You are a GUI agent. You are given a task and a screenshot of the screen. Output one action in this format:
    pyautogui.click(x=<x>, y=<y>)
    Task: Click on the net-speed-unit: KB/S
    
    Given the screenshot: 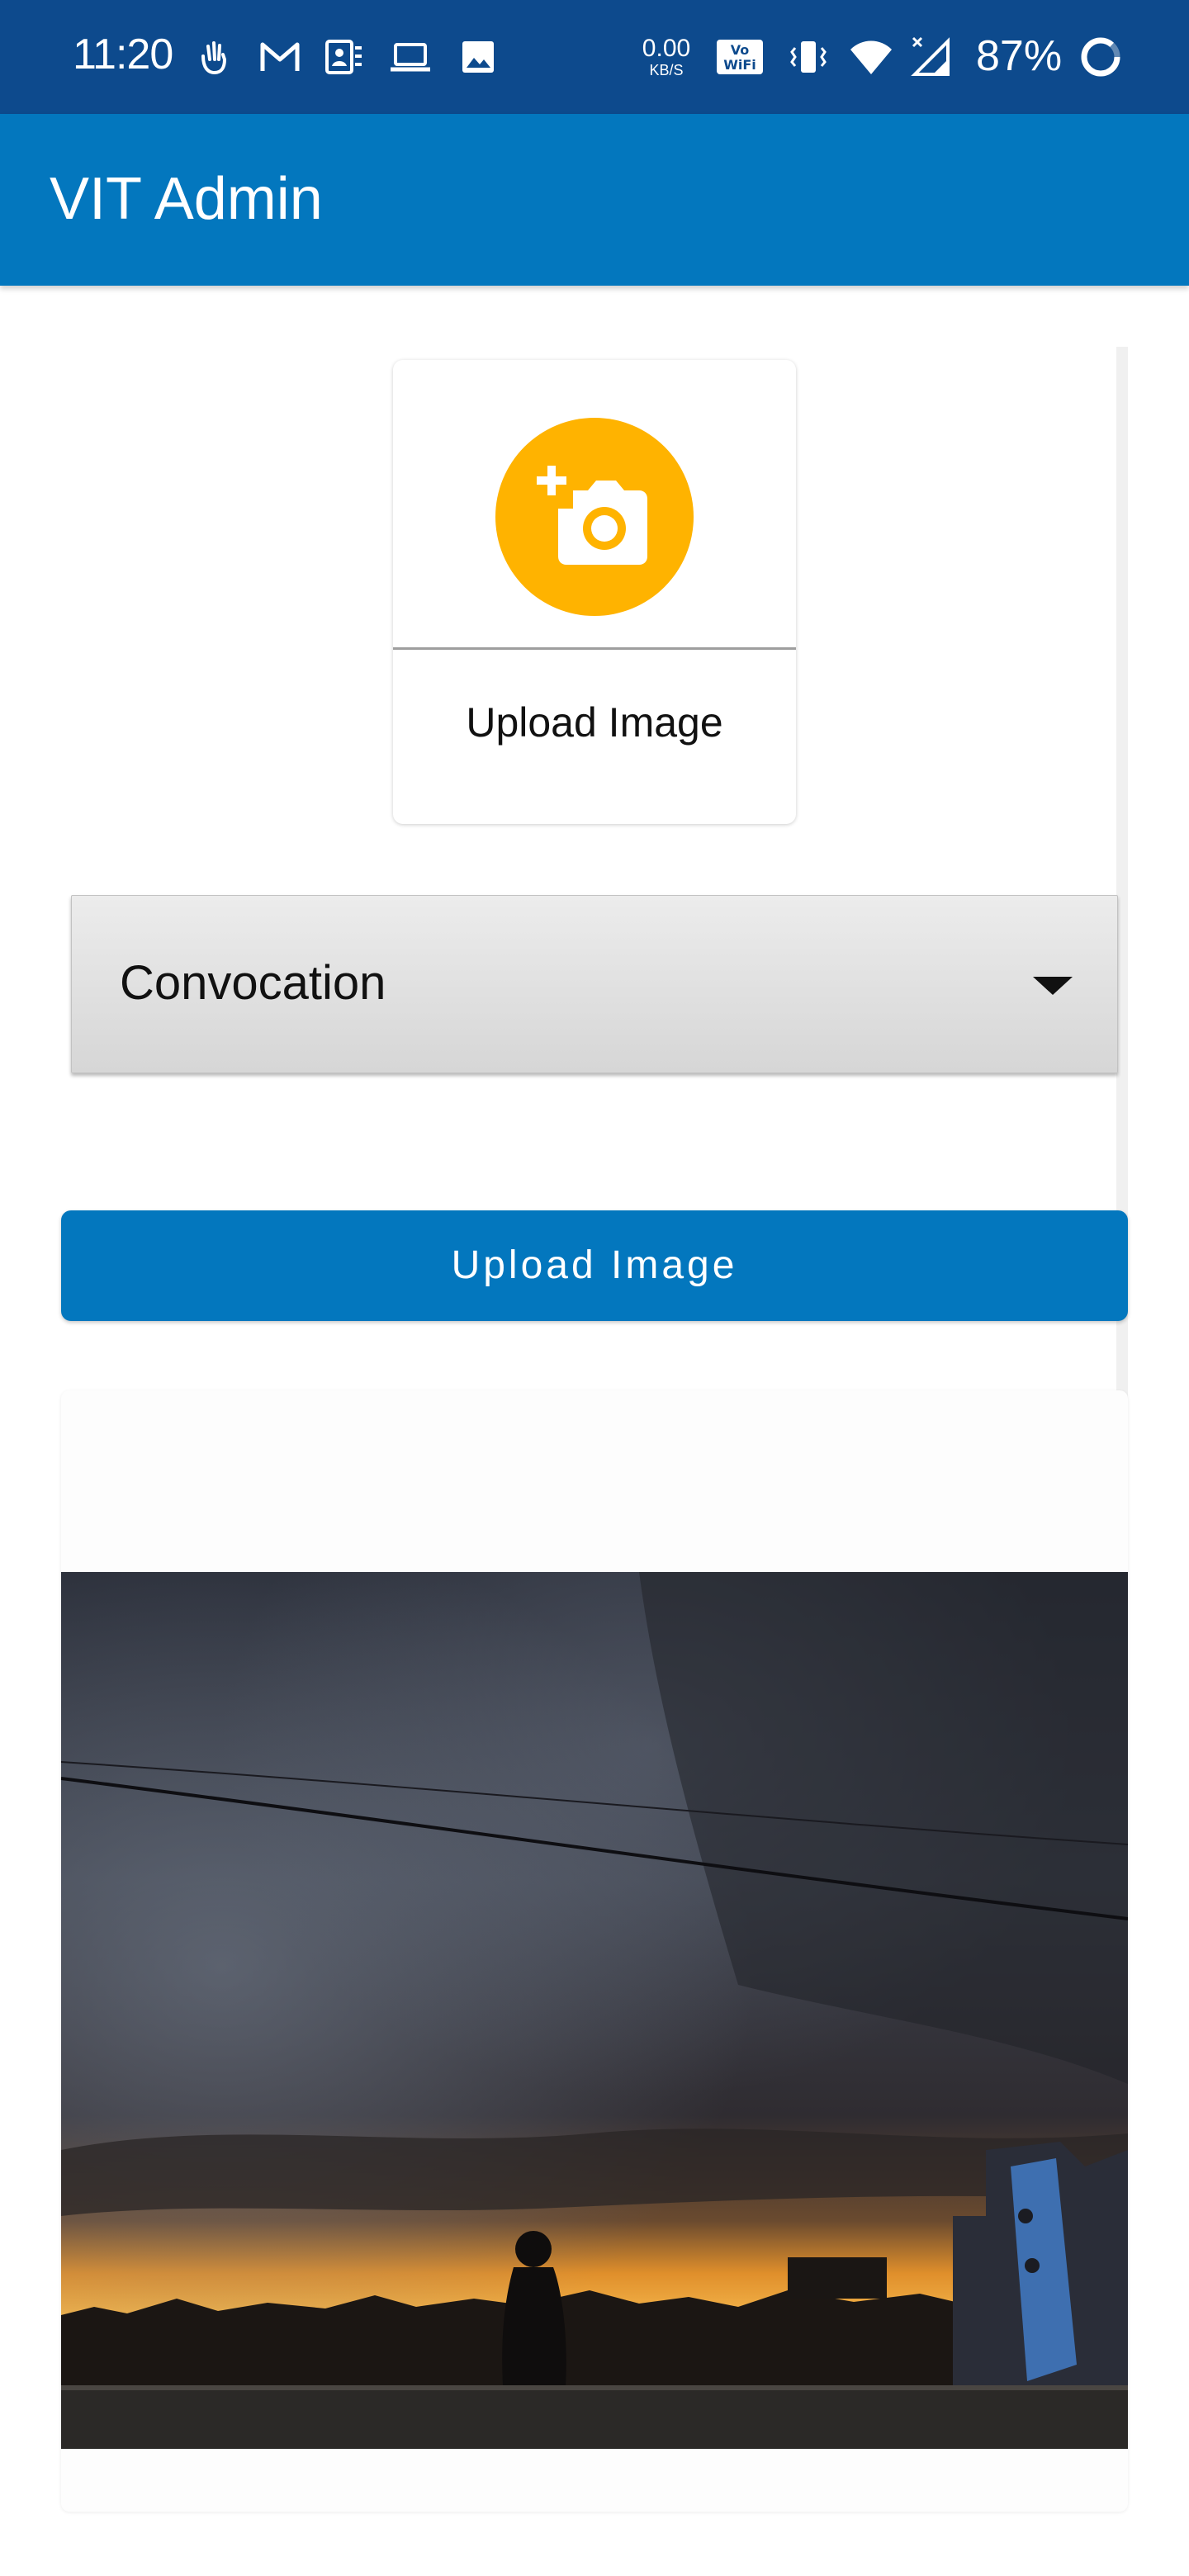 What is the action you would take?
    pyautogui.click(x=666, y=70)
    